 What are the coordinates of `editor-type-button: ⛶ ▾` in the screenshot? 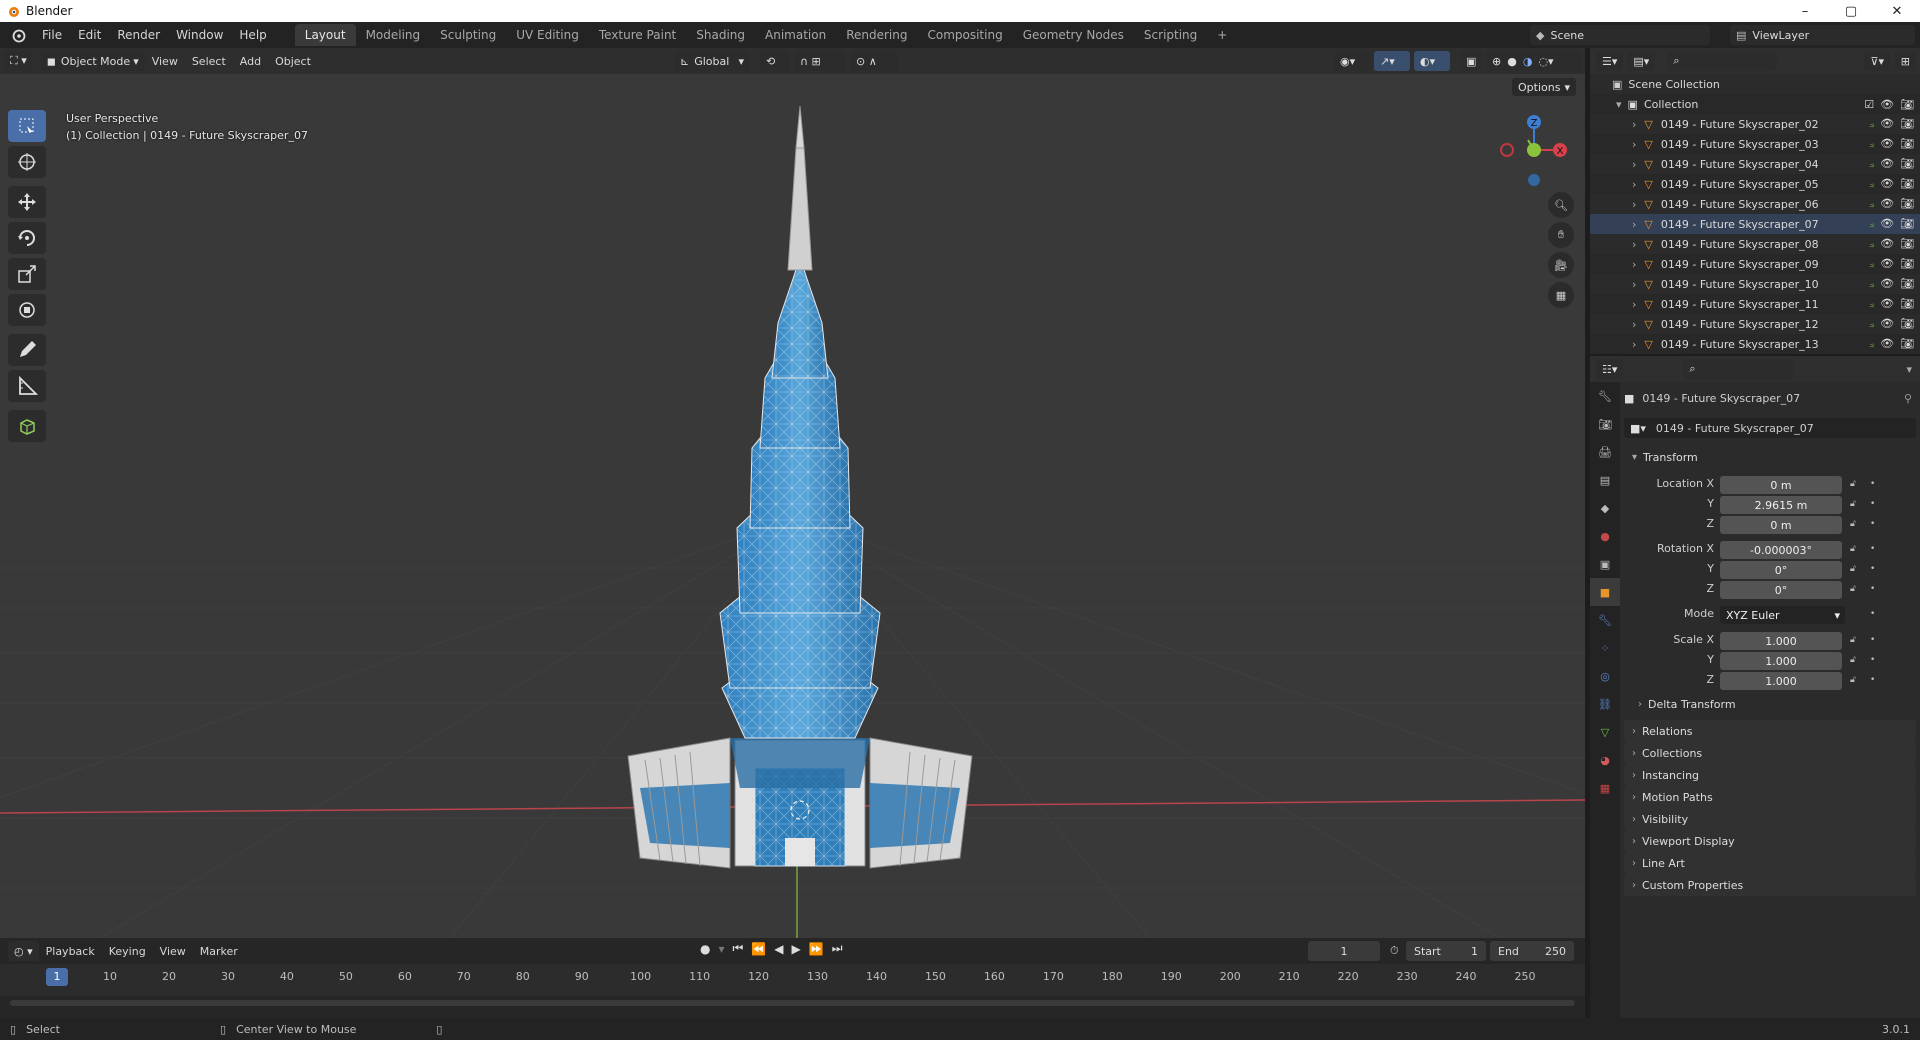 It's located at (18, 61).